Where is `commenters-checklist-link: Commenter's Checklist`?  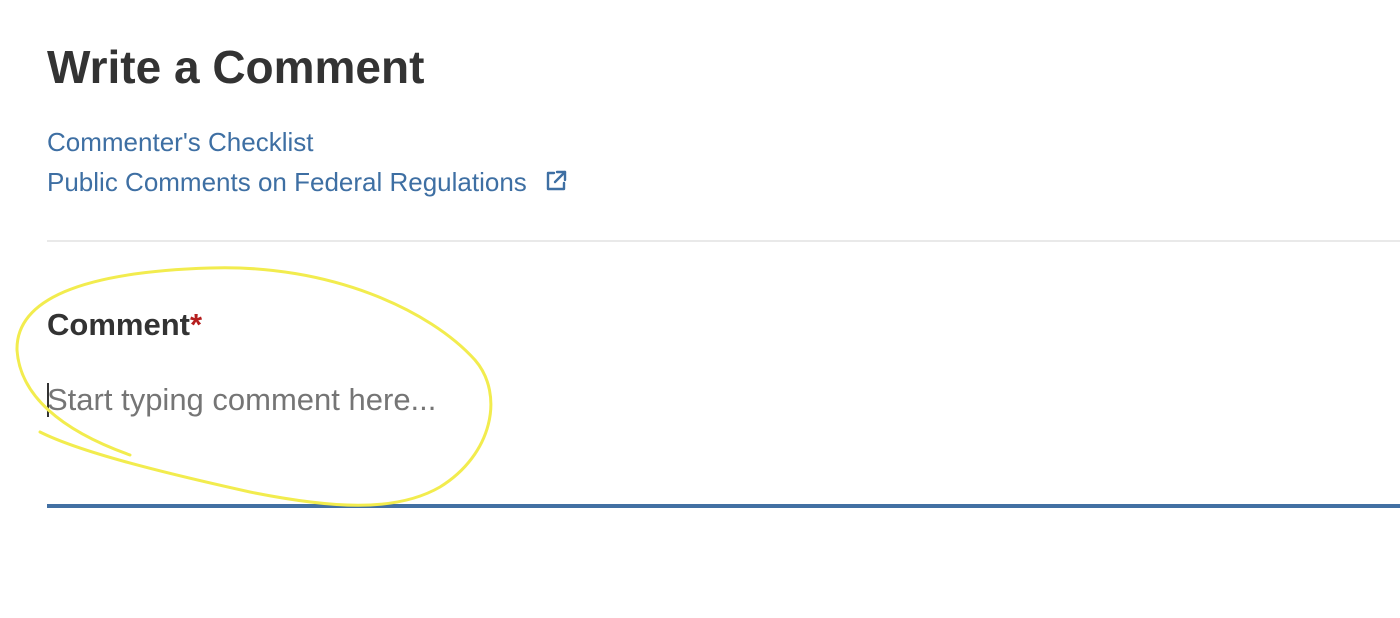
commenters-checklist-link: Commenter's Checklist is located at coordinates (307, 142).